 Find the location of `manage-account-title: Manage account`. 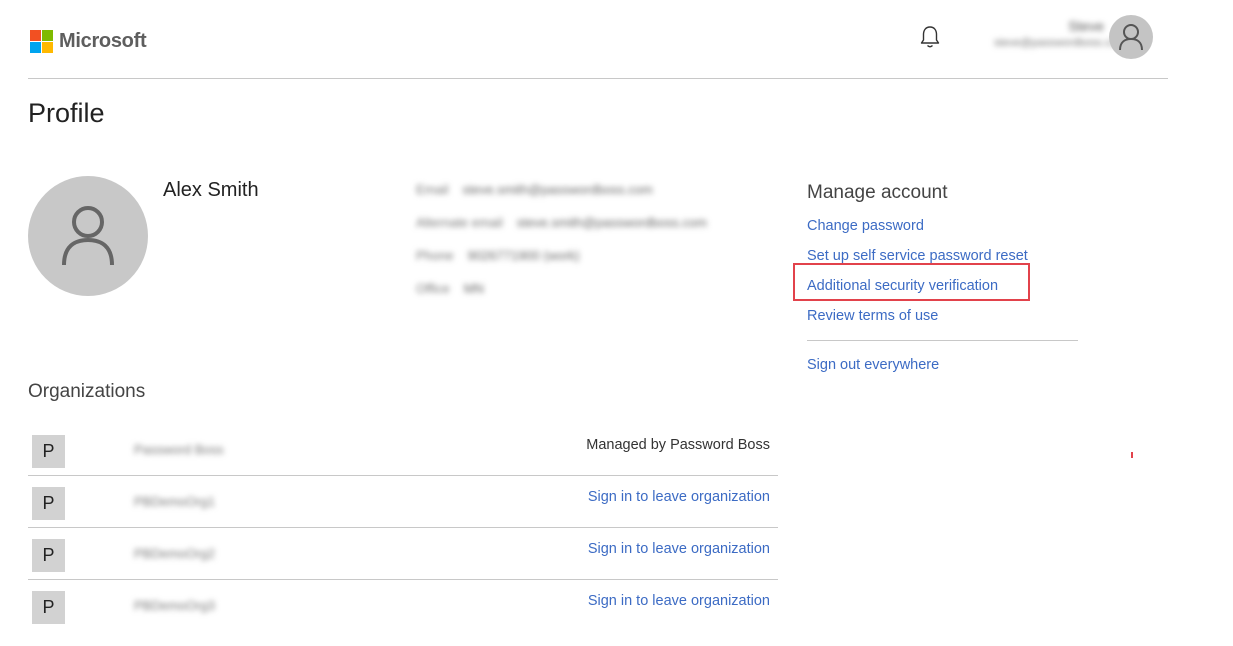

manage-account-title: Manage account is located at coordinates (877, 192).